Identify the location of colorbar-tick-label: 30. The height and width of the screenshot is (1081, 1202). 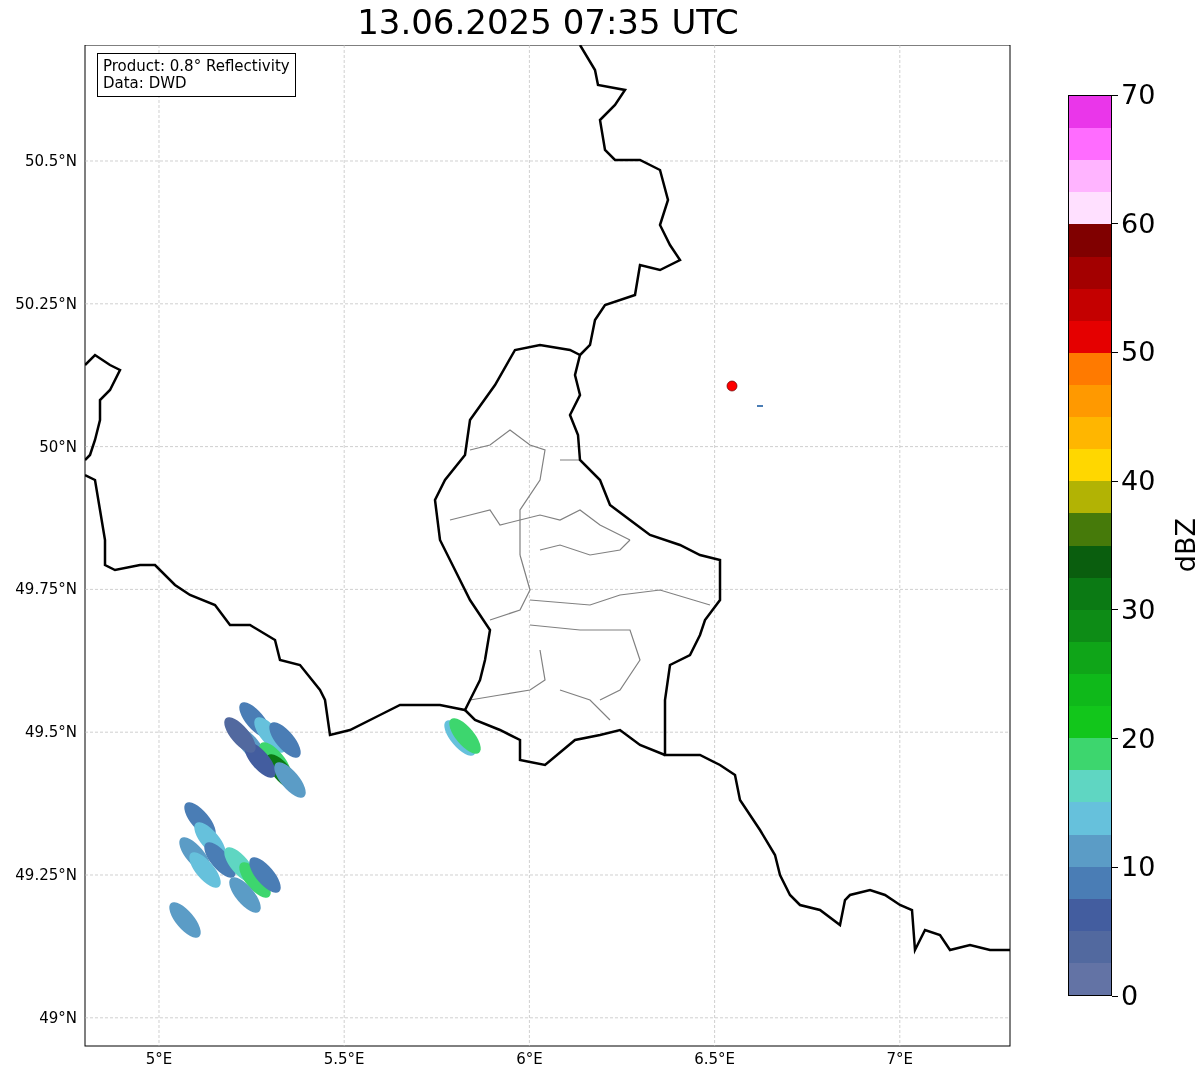
(1138, 609).